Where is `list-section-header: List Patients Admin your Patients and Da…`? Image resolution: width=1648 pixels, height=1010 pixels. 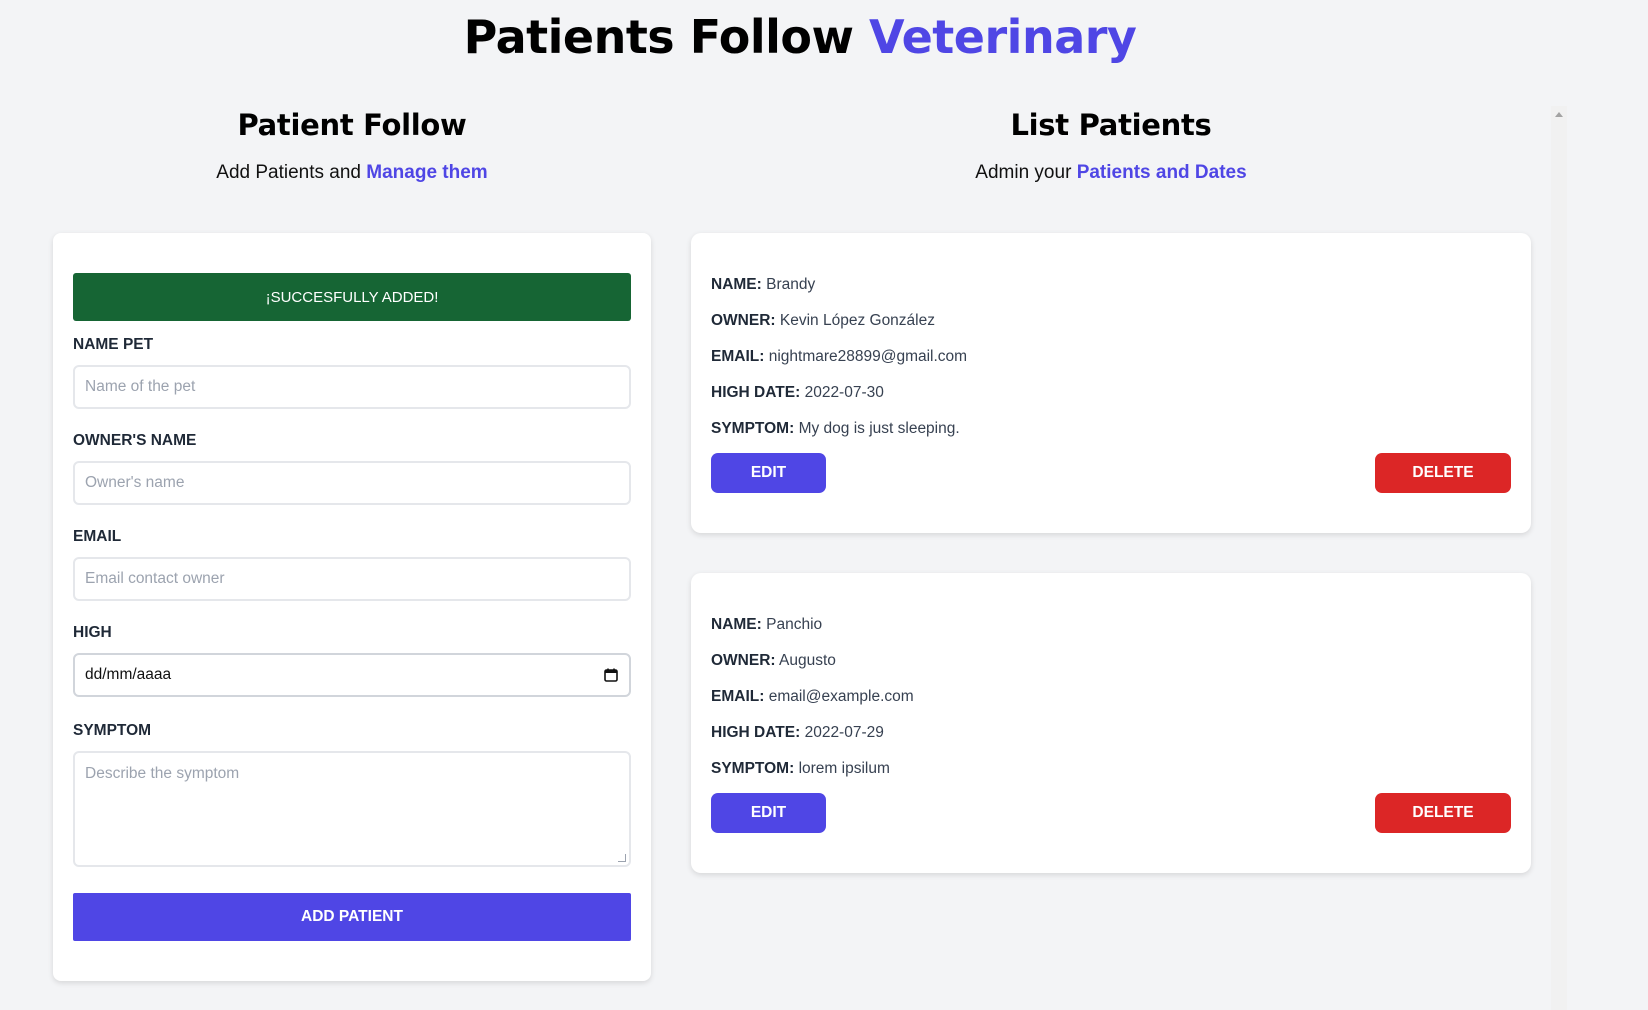
list-section-header: List Patients Admin your Patients and Da… is located at coordinates (1111, 146).